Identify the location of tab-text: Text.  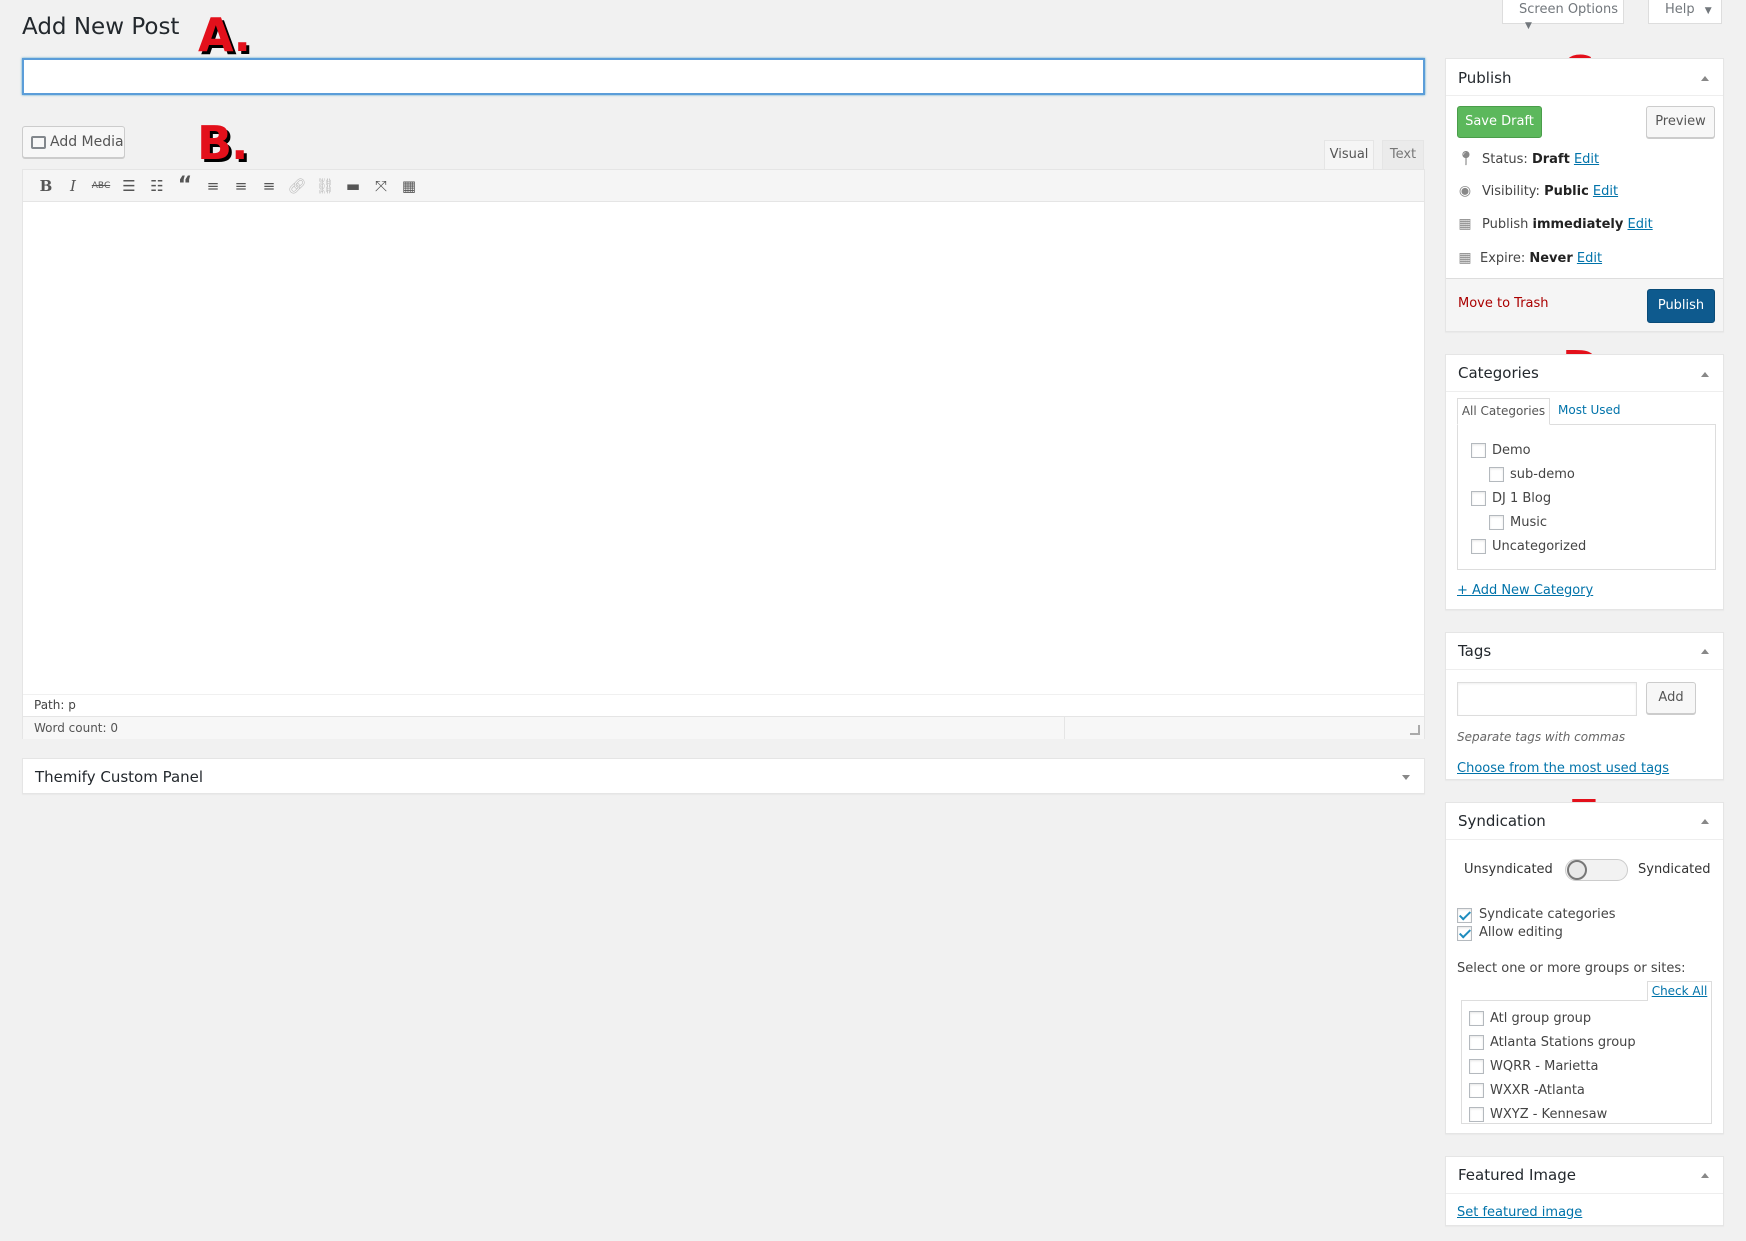
(1403, 154).